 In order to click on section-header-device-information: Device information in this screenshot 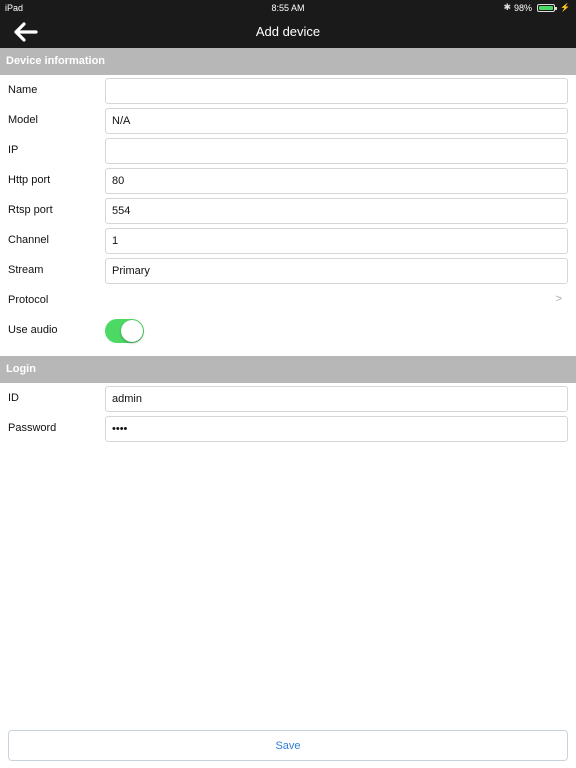, I will do `click(288, 61)`.